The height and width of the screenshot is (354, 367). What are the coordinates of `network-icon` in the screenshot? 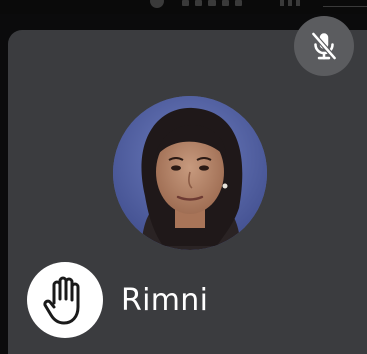 It's located at (290, 3).